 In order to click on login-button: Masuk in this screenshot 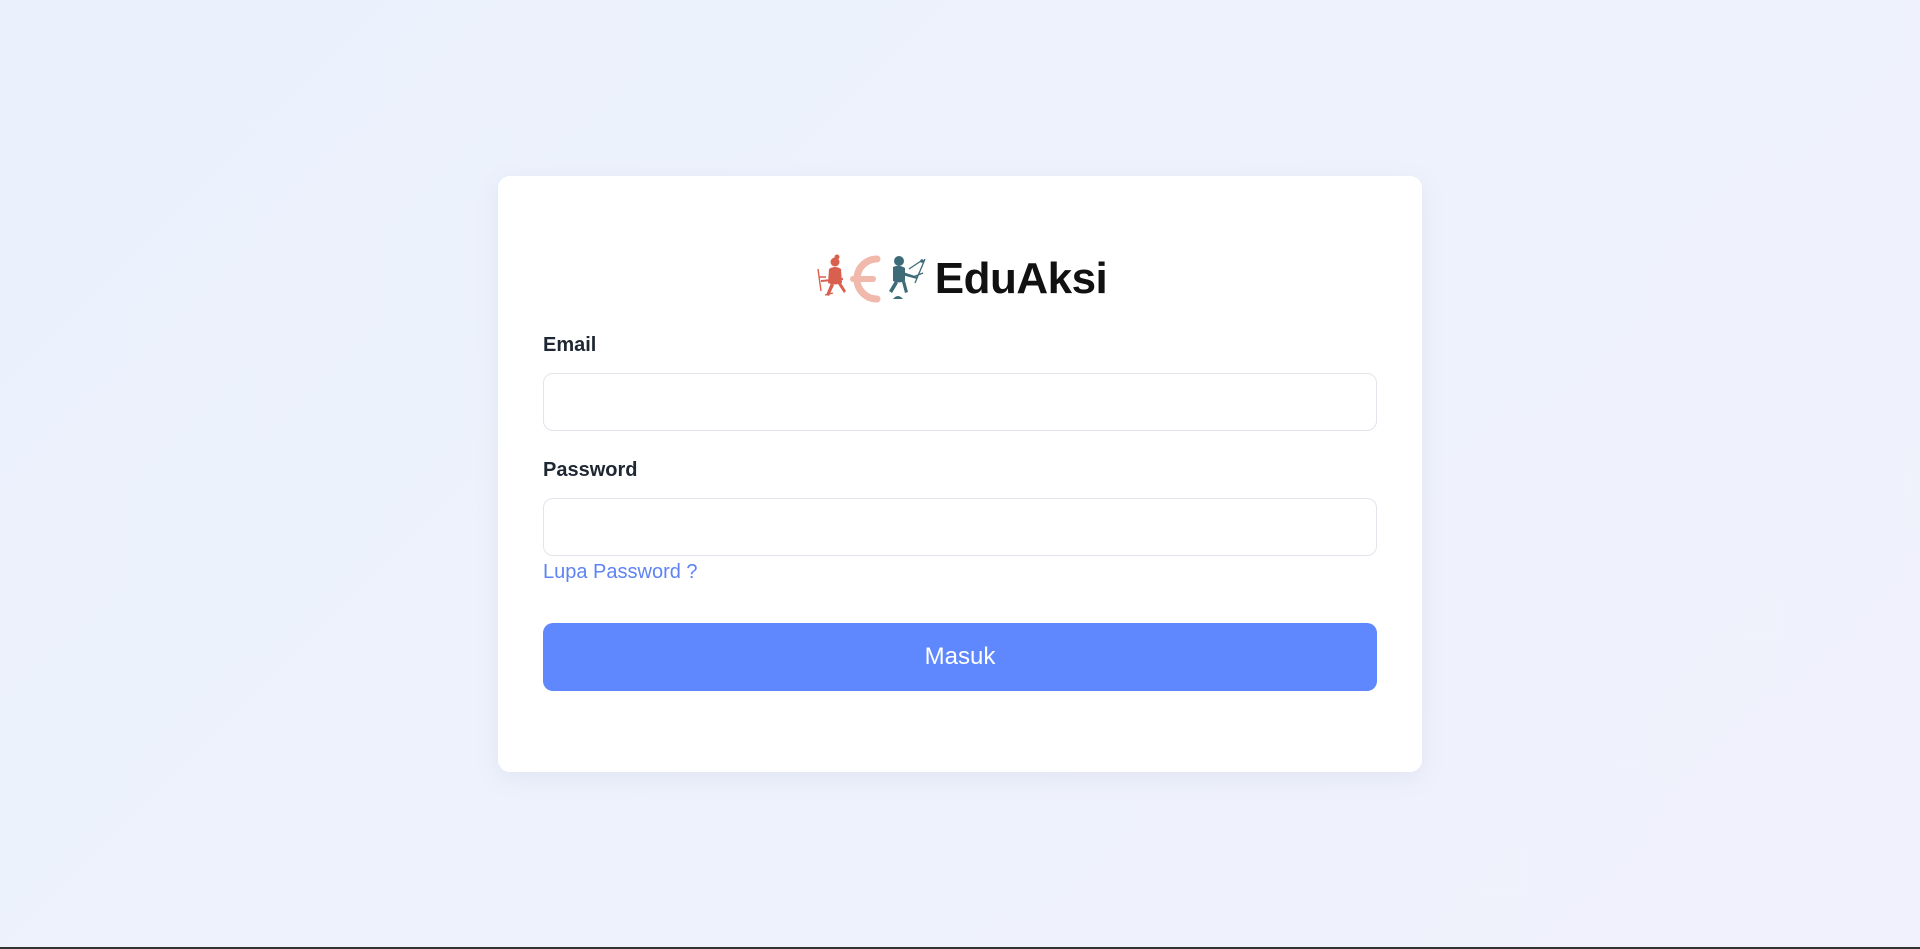, I will do `click(960, 657)`.